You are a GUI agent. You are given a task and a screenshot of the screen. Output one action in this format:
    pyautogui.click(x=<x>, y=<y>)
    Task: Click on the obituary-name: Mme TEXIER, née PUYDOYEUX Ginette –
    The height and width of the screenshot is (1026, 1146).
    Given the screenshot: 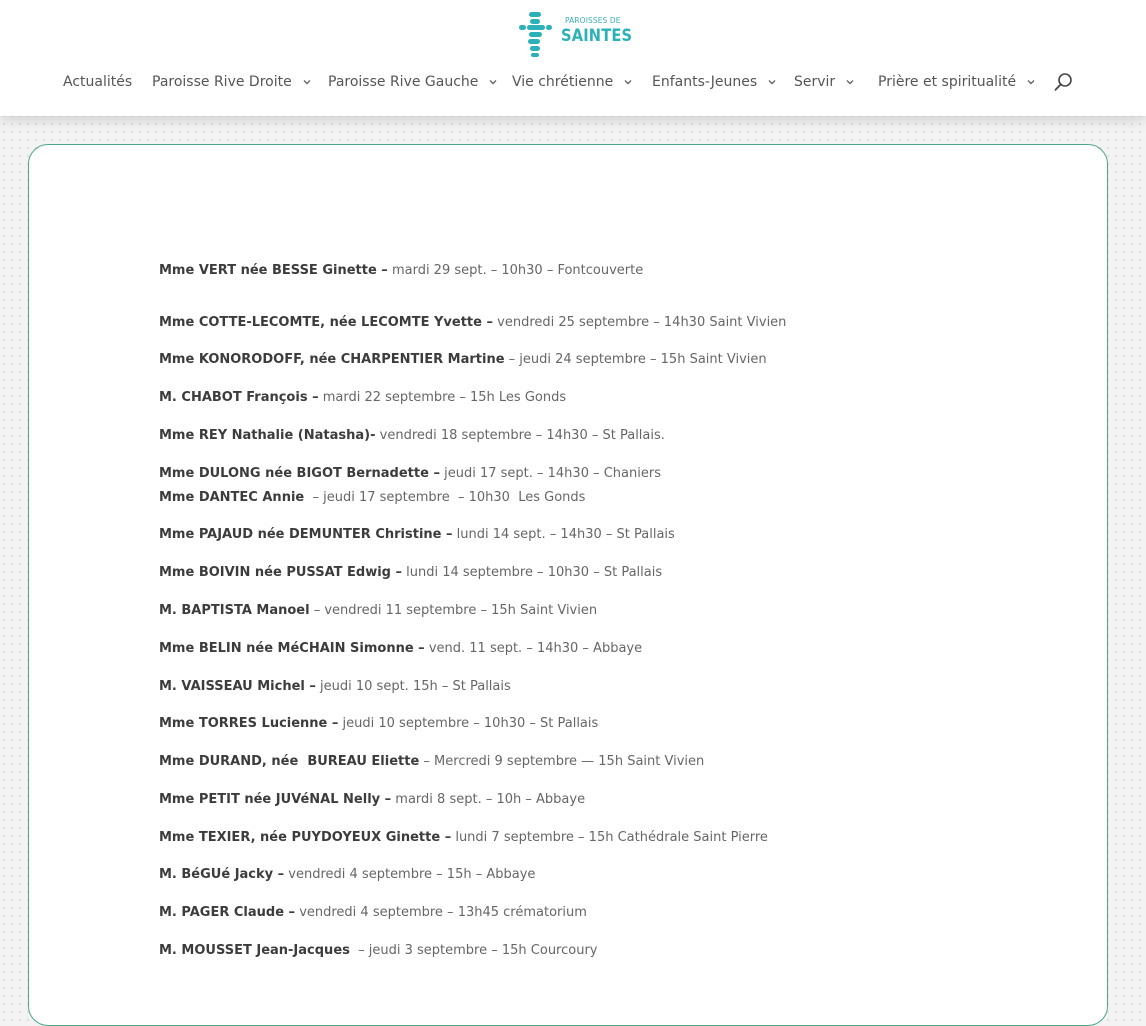 What is the action you would take?
    pyautogui.click(x=305, y=837)
    